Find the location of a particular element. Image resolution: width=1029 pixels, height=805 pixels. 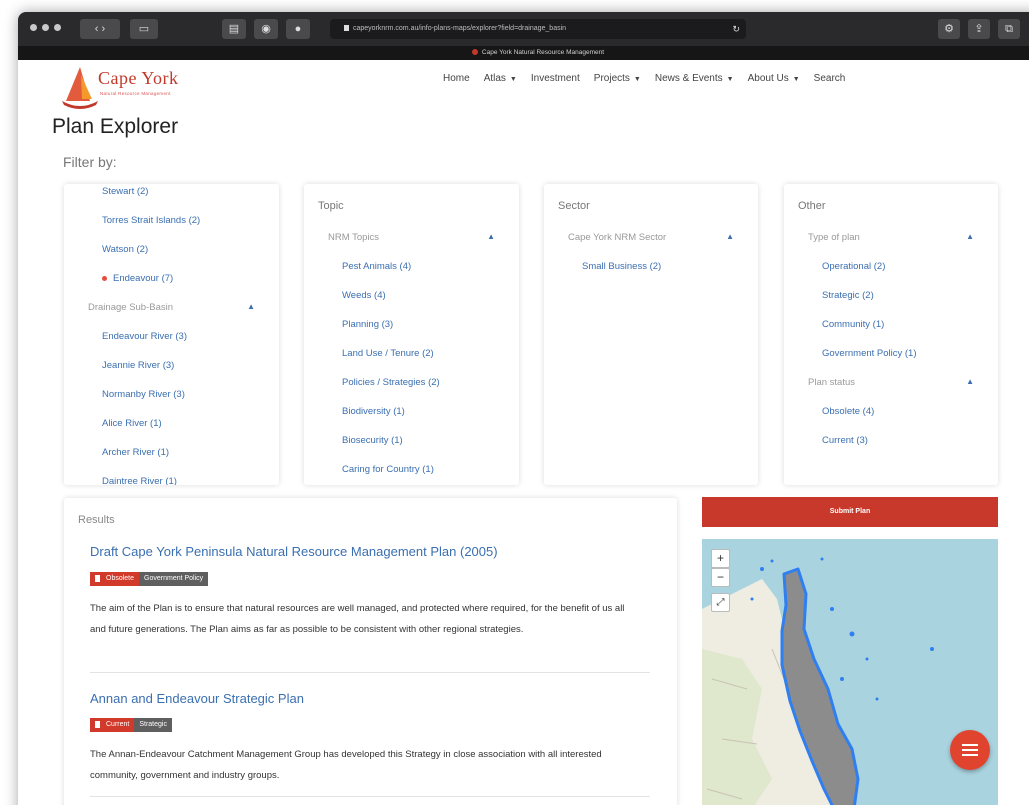

filter-label: Strategic (2) is located at coordinates (848, 295).